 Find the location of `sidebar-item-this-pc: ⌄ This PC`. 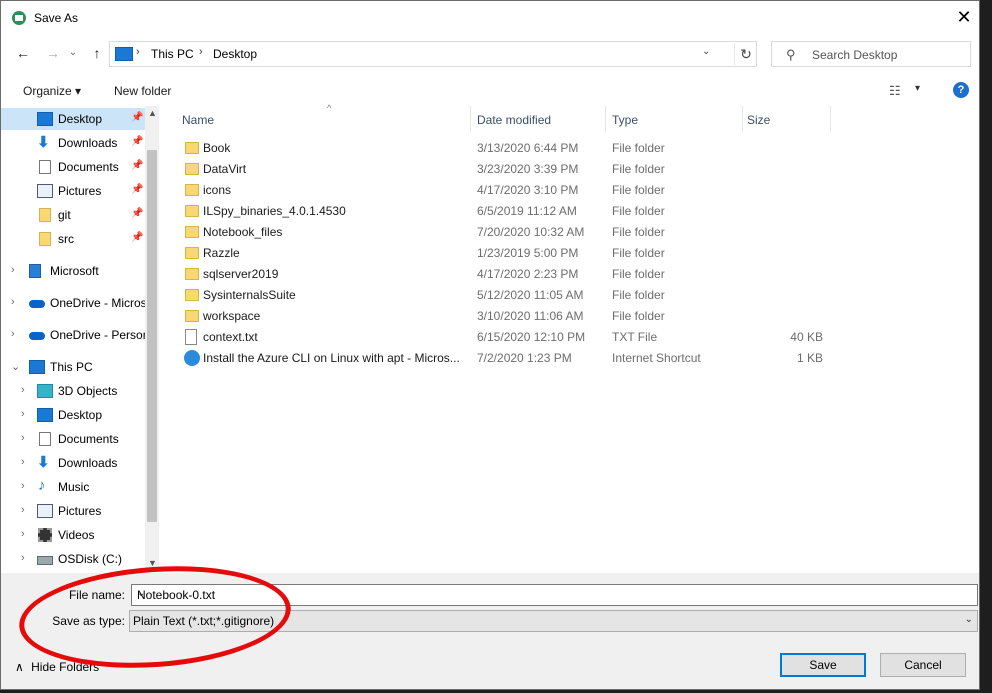

sidebar-item-this-pc: ⌄ This PC is located at coordinates (73, 367).